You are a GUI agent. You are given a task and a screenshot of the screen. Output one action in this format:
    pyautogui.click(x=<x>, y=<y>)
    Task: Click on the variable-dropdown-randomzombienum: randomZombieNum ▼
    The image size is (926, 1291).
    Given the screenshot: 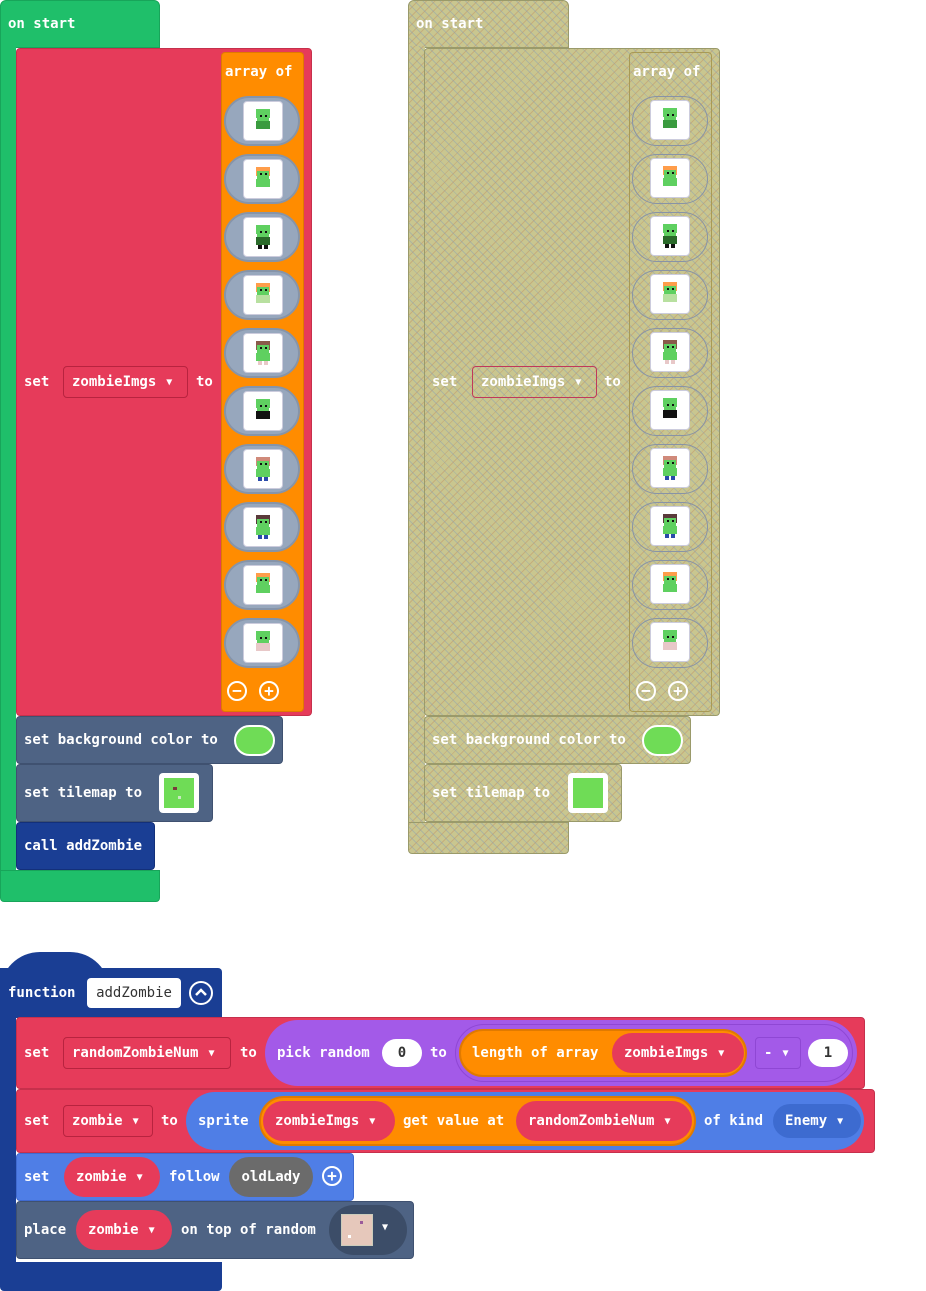 What is the action you would take?
    pyautogui.click(x=147, y=1053)
    